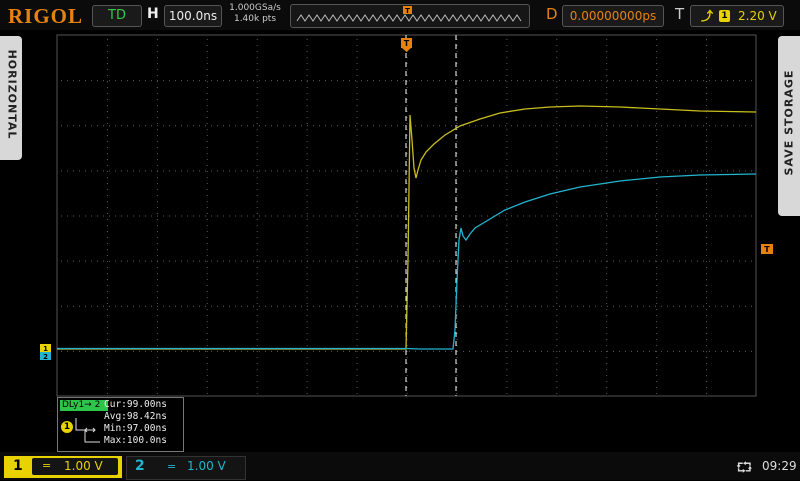 Image resolution: width=800 pixels, height=481 pixels. Describe the element at coordinates (406, 50) in the screenshot. I see `trigger-position-arrow` at that location.